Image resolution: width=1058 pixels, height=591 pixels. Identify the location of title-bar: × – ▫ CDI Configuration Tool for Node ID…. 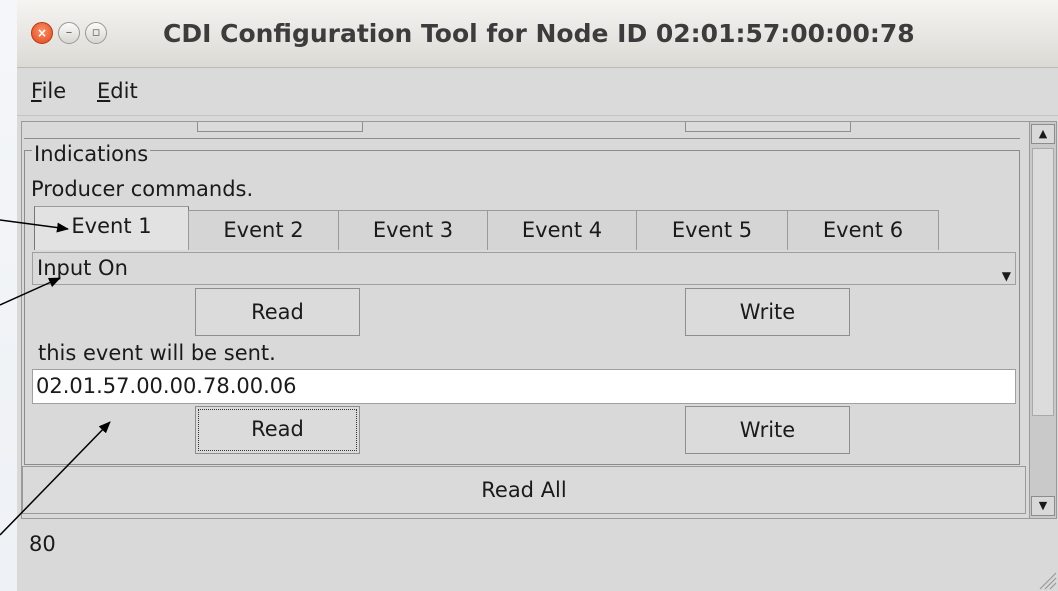
(537, 34).